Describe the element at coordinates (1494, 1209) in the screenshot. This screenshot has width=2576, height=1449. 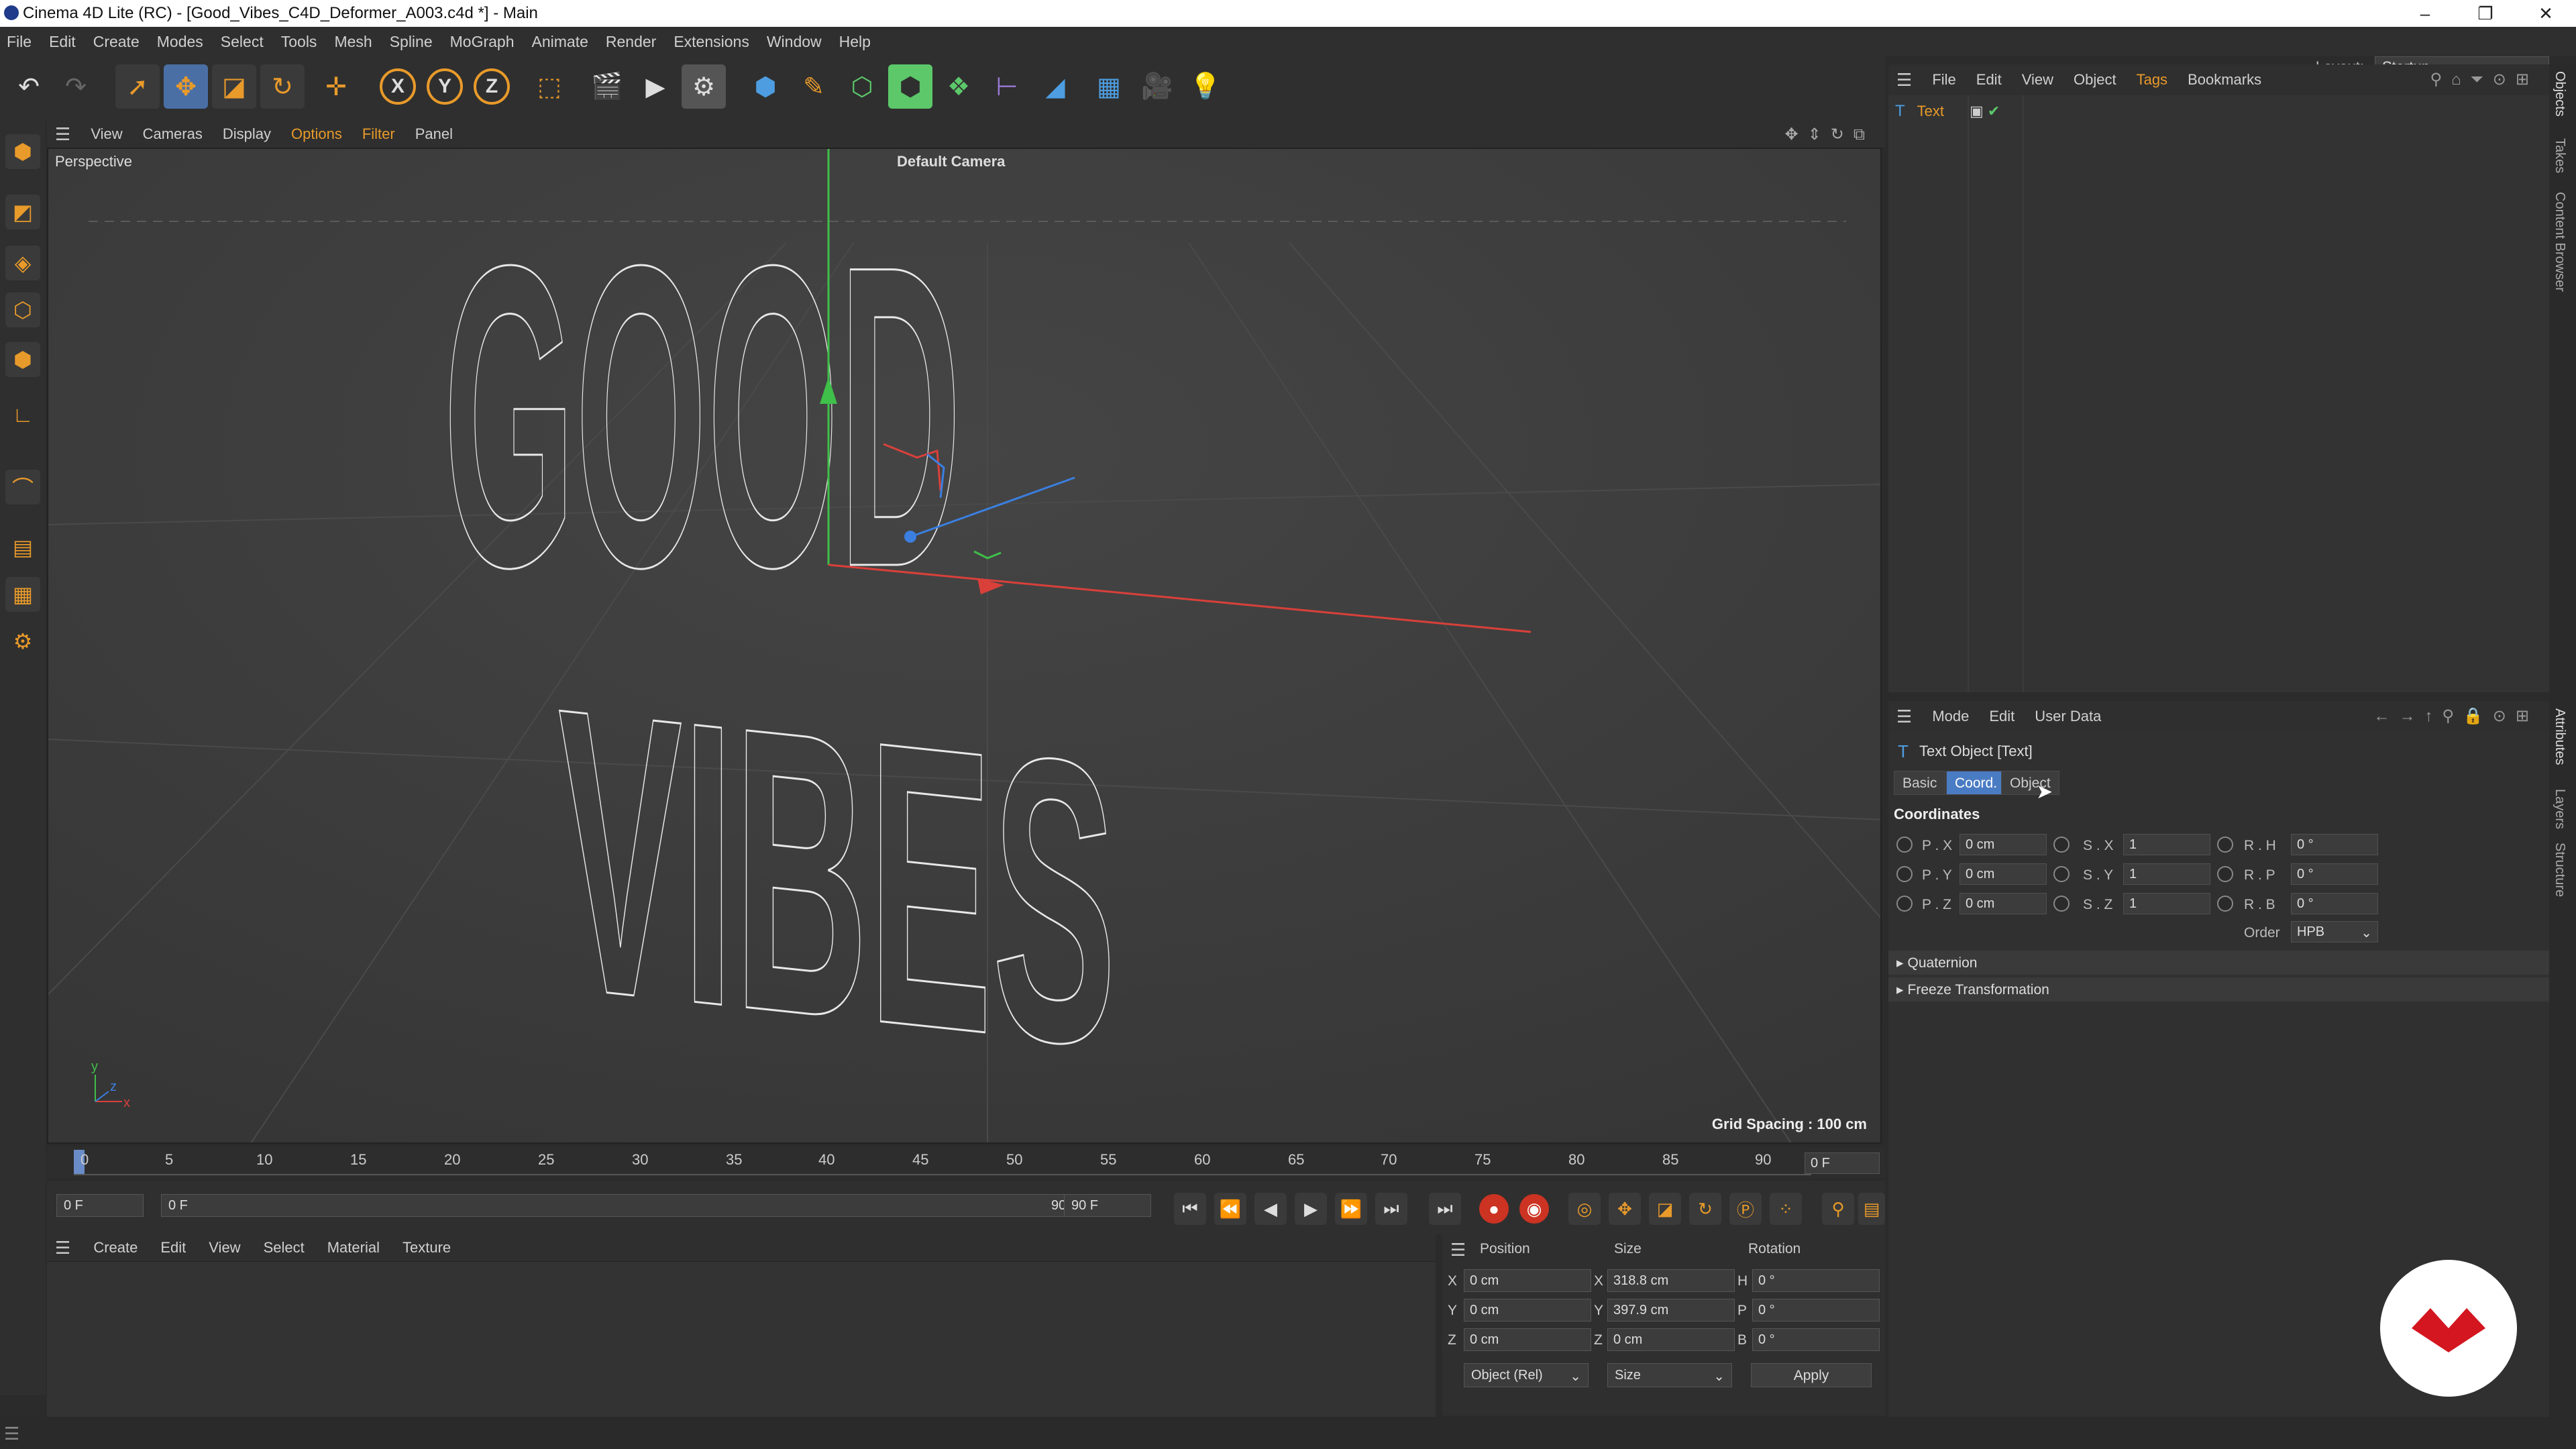
I see `record-keys-icon: ●` at that location.